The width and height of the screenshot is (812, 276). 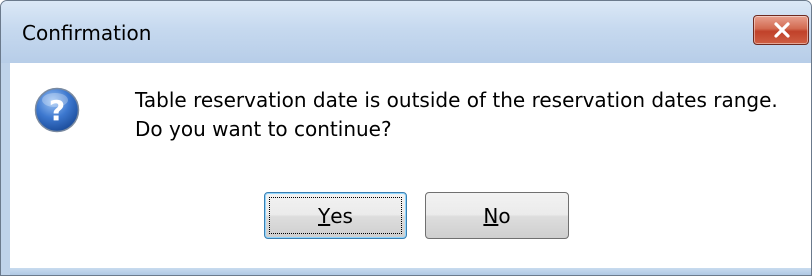 What do you see at coordinates (341, 215) in the screenshot?
I see `yes-label-rest: es` at bounding box center [341, 215].